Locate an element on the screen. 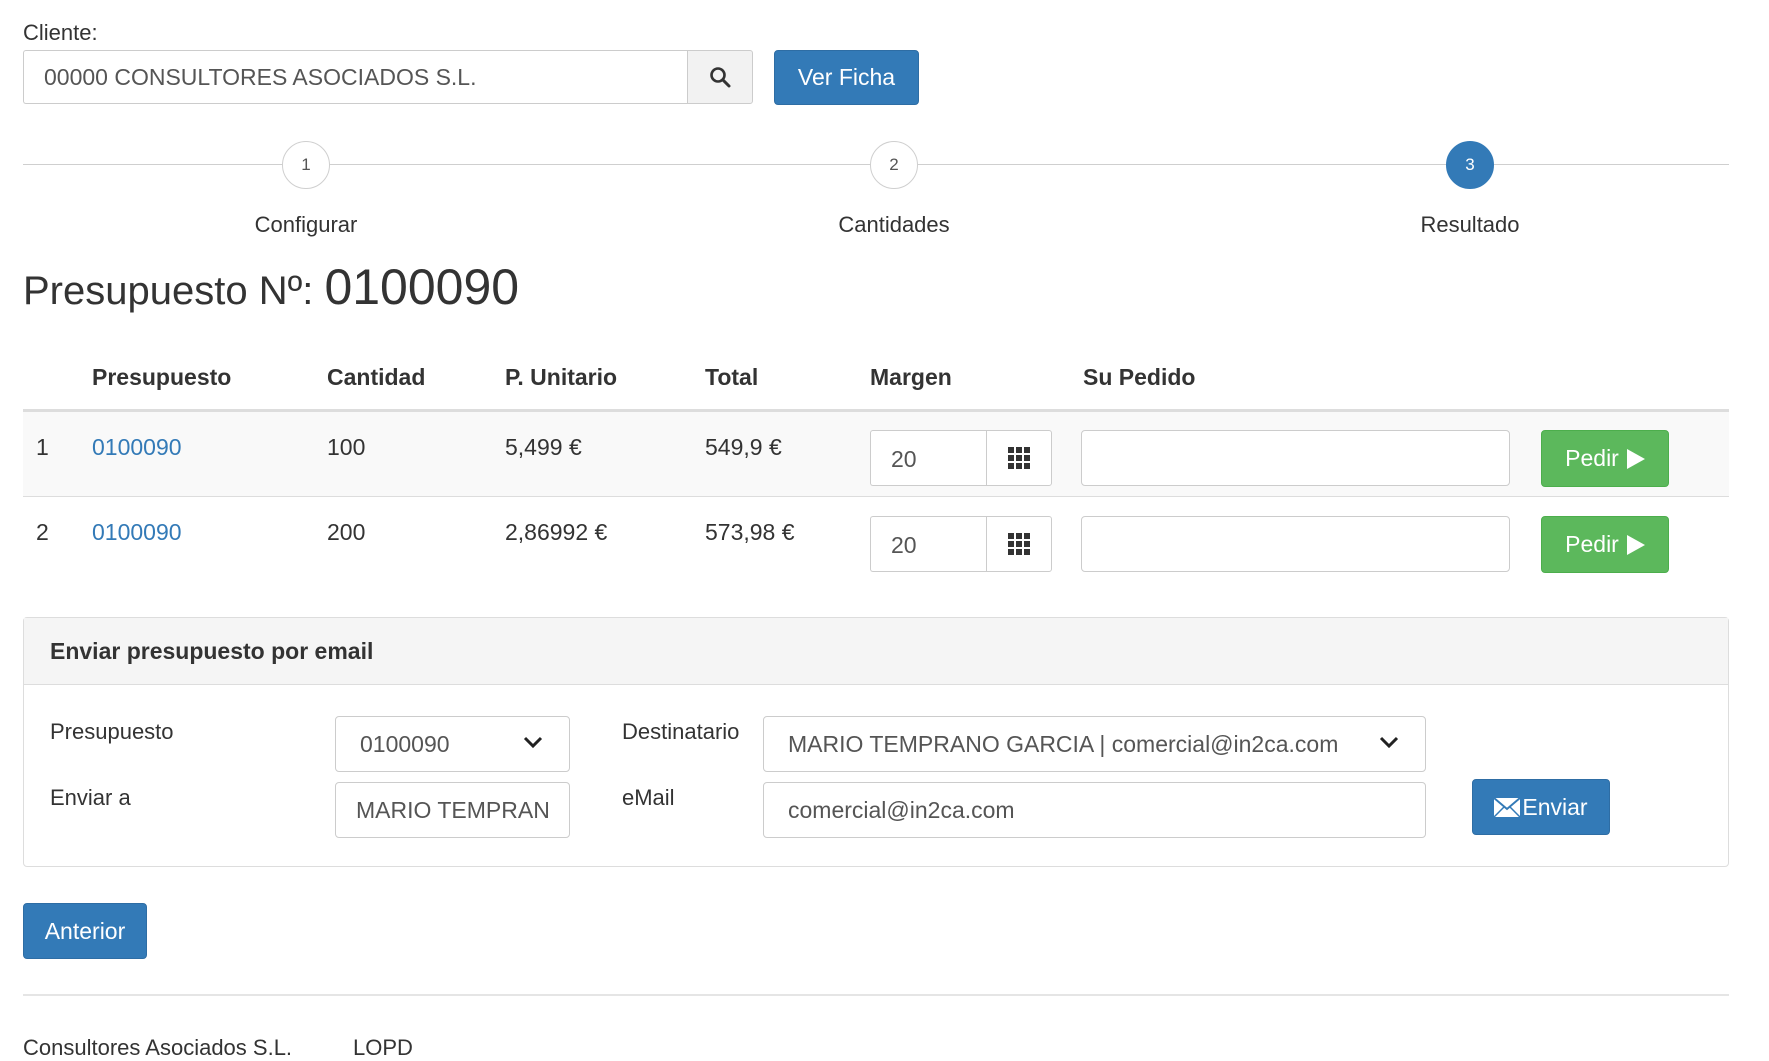  anterior-button: Anterior is located at coordinates (85, 931).